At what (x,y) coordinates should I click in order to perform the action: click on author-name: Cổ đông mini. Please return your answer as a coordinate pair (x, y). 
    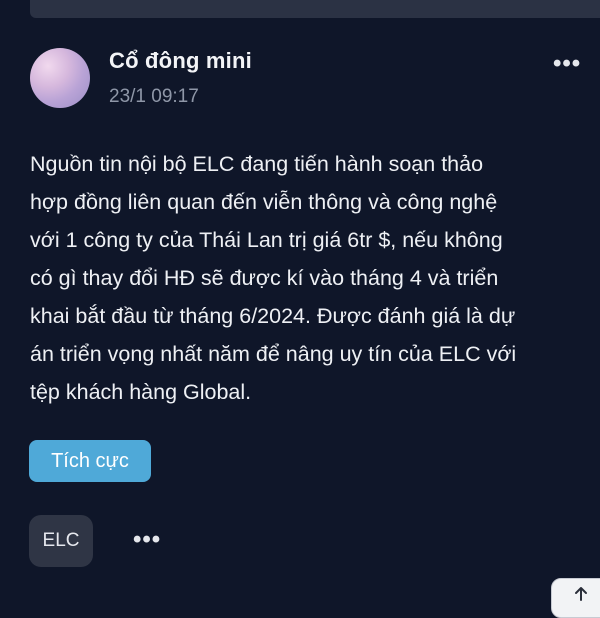
    Looking at the image, I should click on (180, 61).